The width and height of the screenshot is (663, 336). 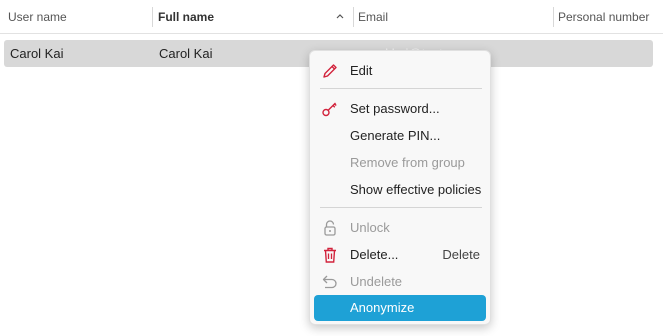 I want to click on column-header-email: Email, so click(x=373, y=17).